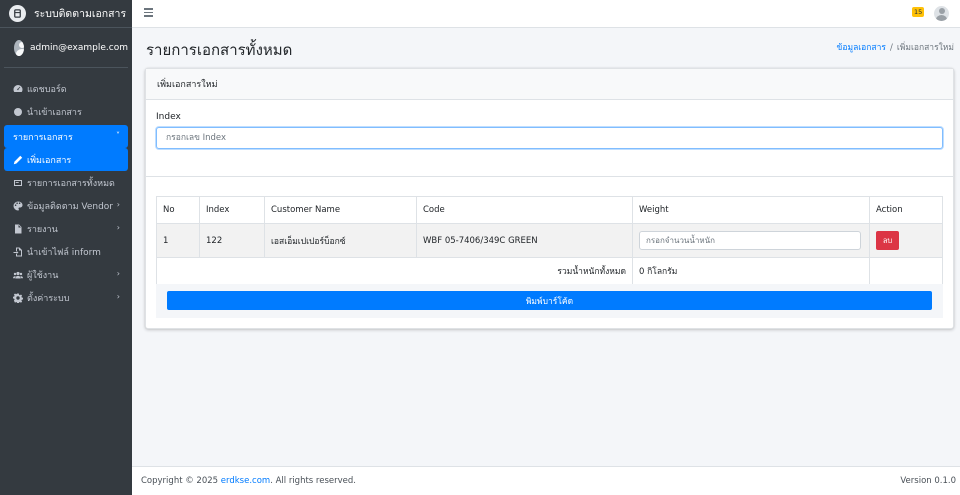  I want to click on index-label: Index, so click(168, 117).